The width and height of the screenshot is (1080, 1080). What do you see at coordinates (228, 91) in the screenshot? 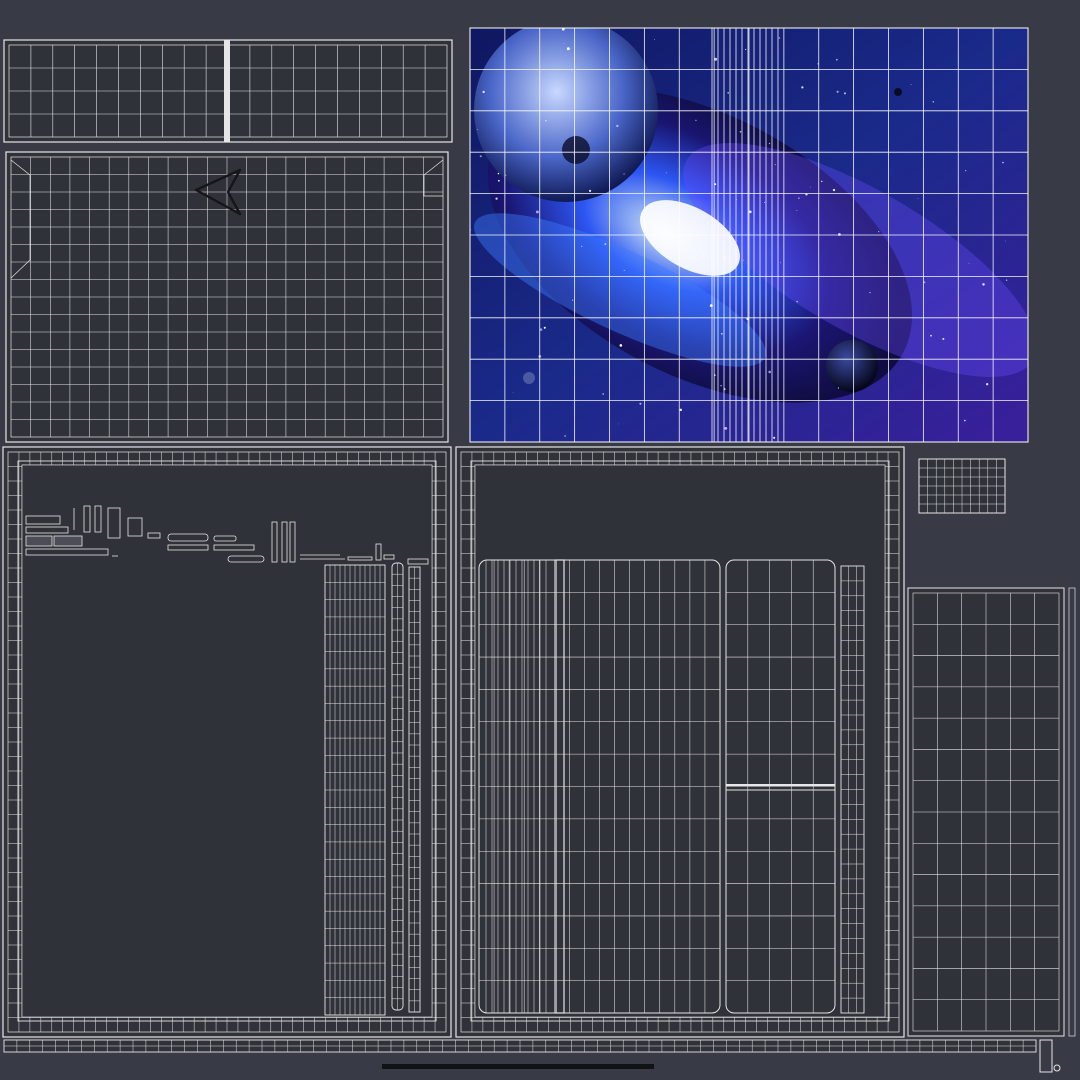
I see `uv-strip-top` at bounding box center [228, 91].